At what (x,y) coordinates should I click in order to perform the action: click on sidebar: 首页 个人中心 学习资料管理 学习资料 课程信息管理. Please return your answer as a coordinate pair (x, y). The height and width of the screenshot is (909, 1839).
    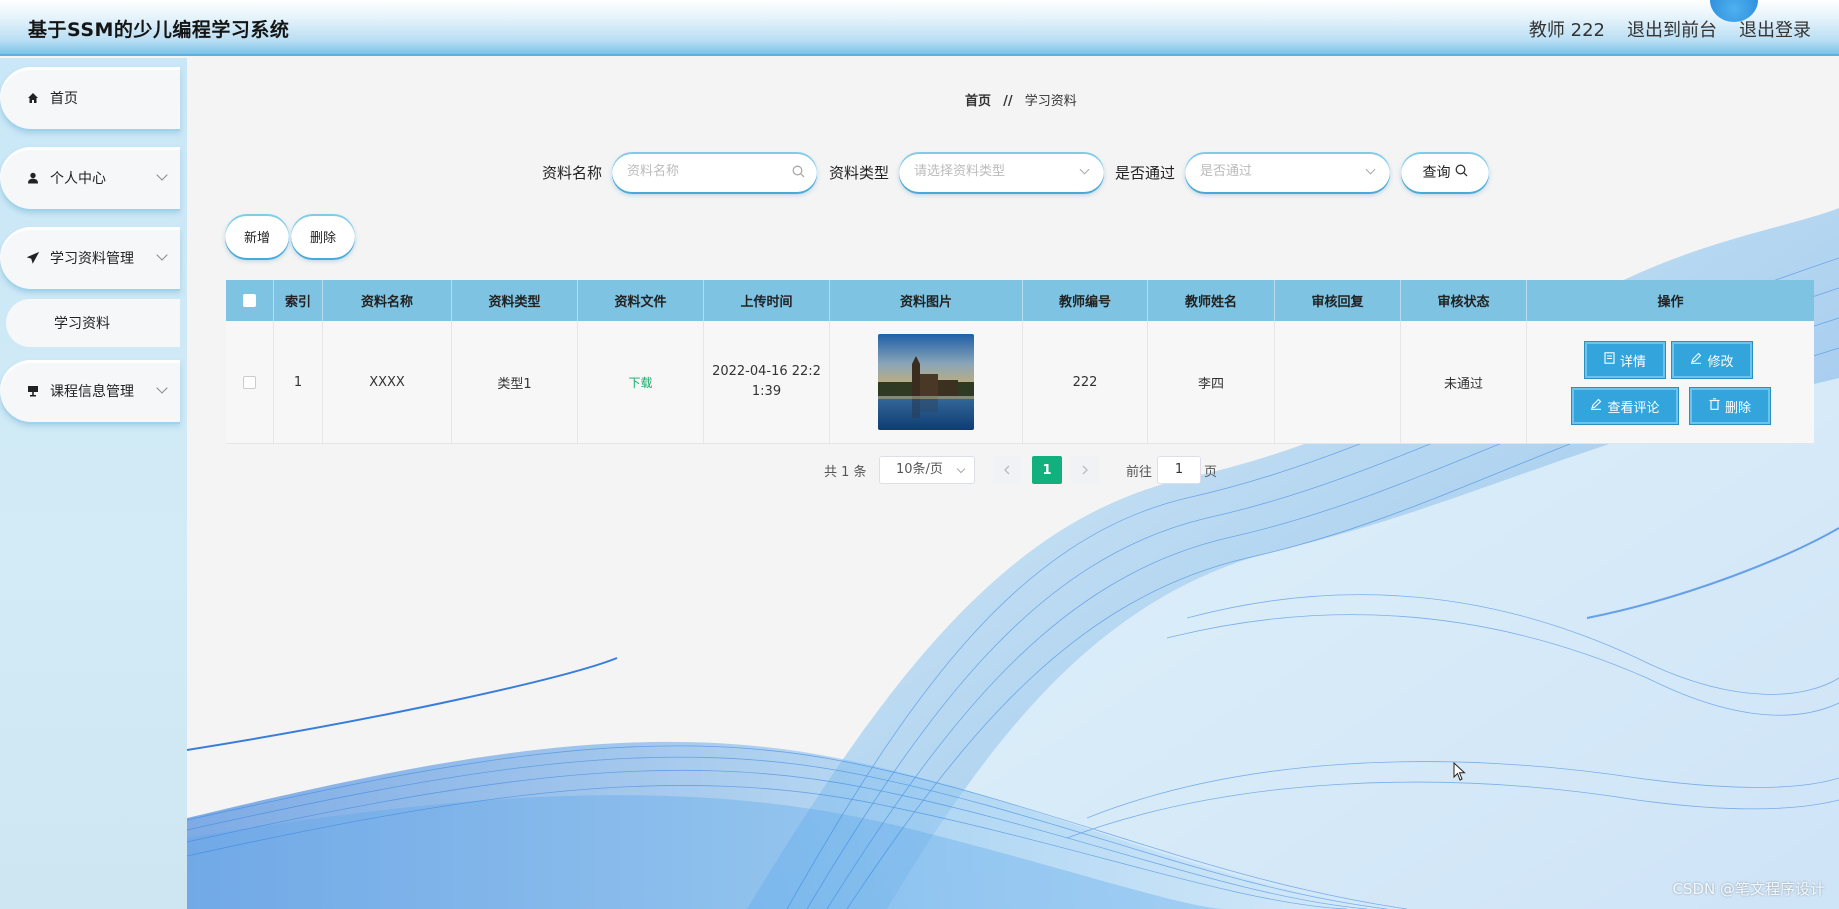
    Looking at the image, I should click on (93, 483).